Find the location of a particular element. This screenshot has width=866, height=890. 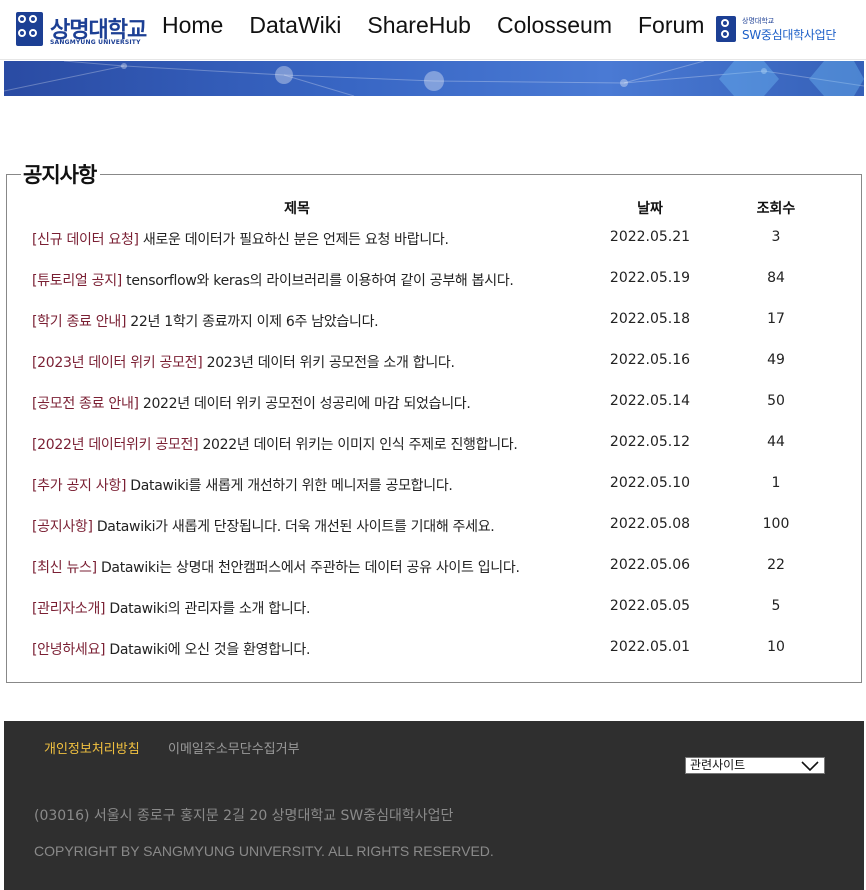

notice-date: 2022.05.19 is located at coordinates (650, 278).